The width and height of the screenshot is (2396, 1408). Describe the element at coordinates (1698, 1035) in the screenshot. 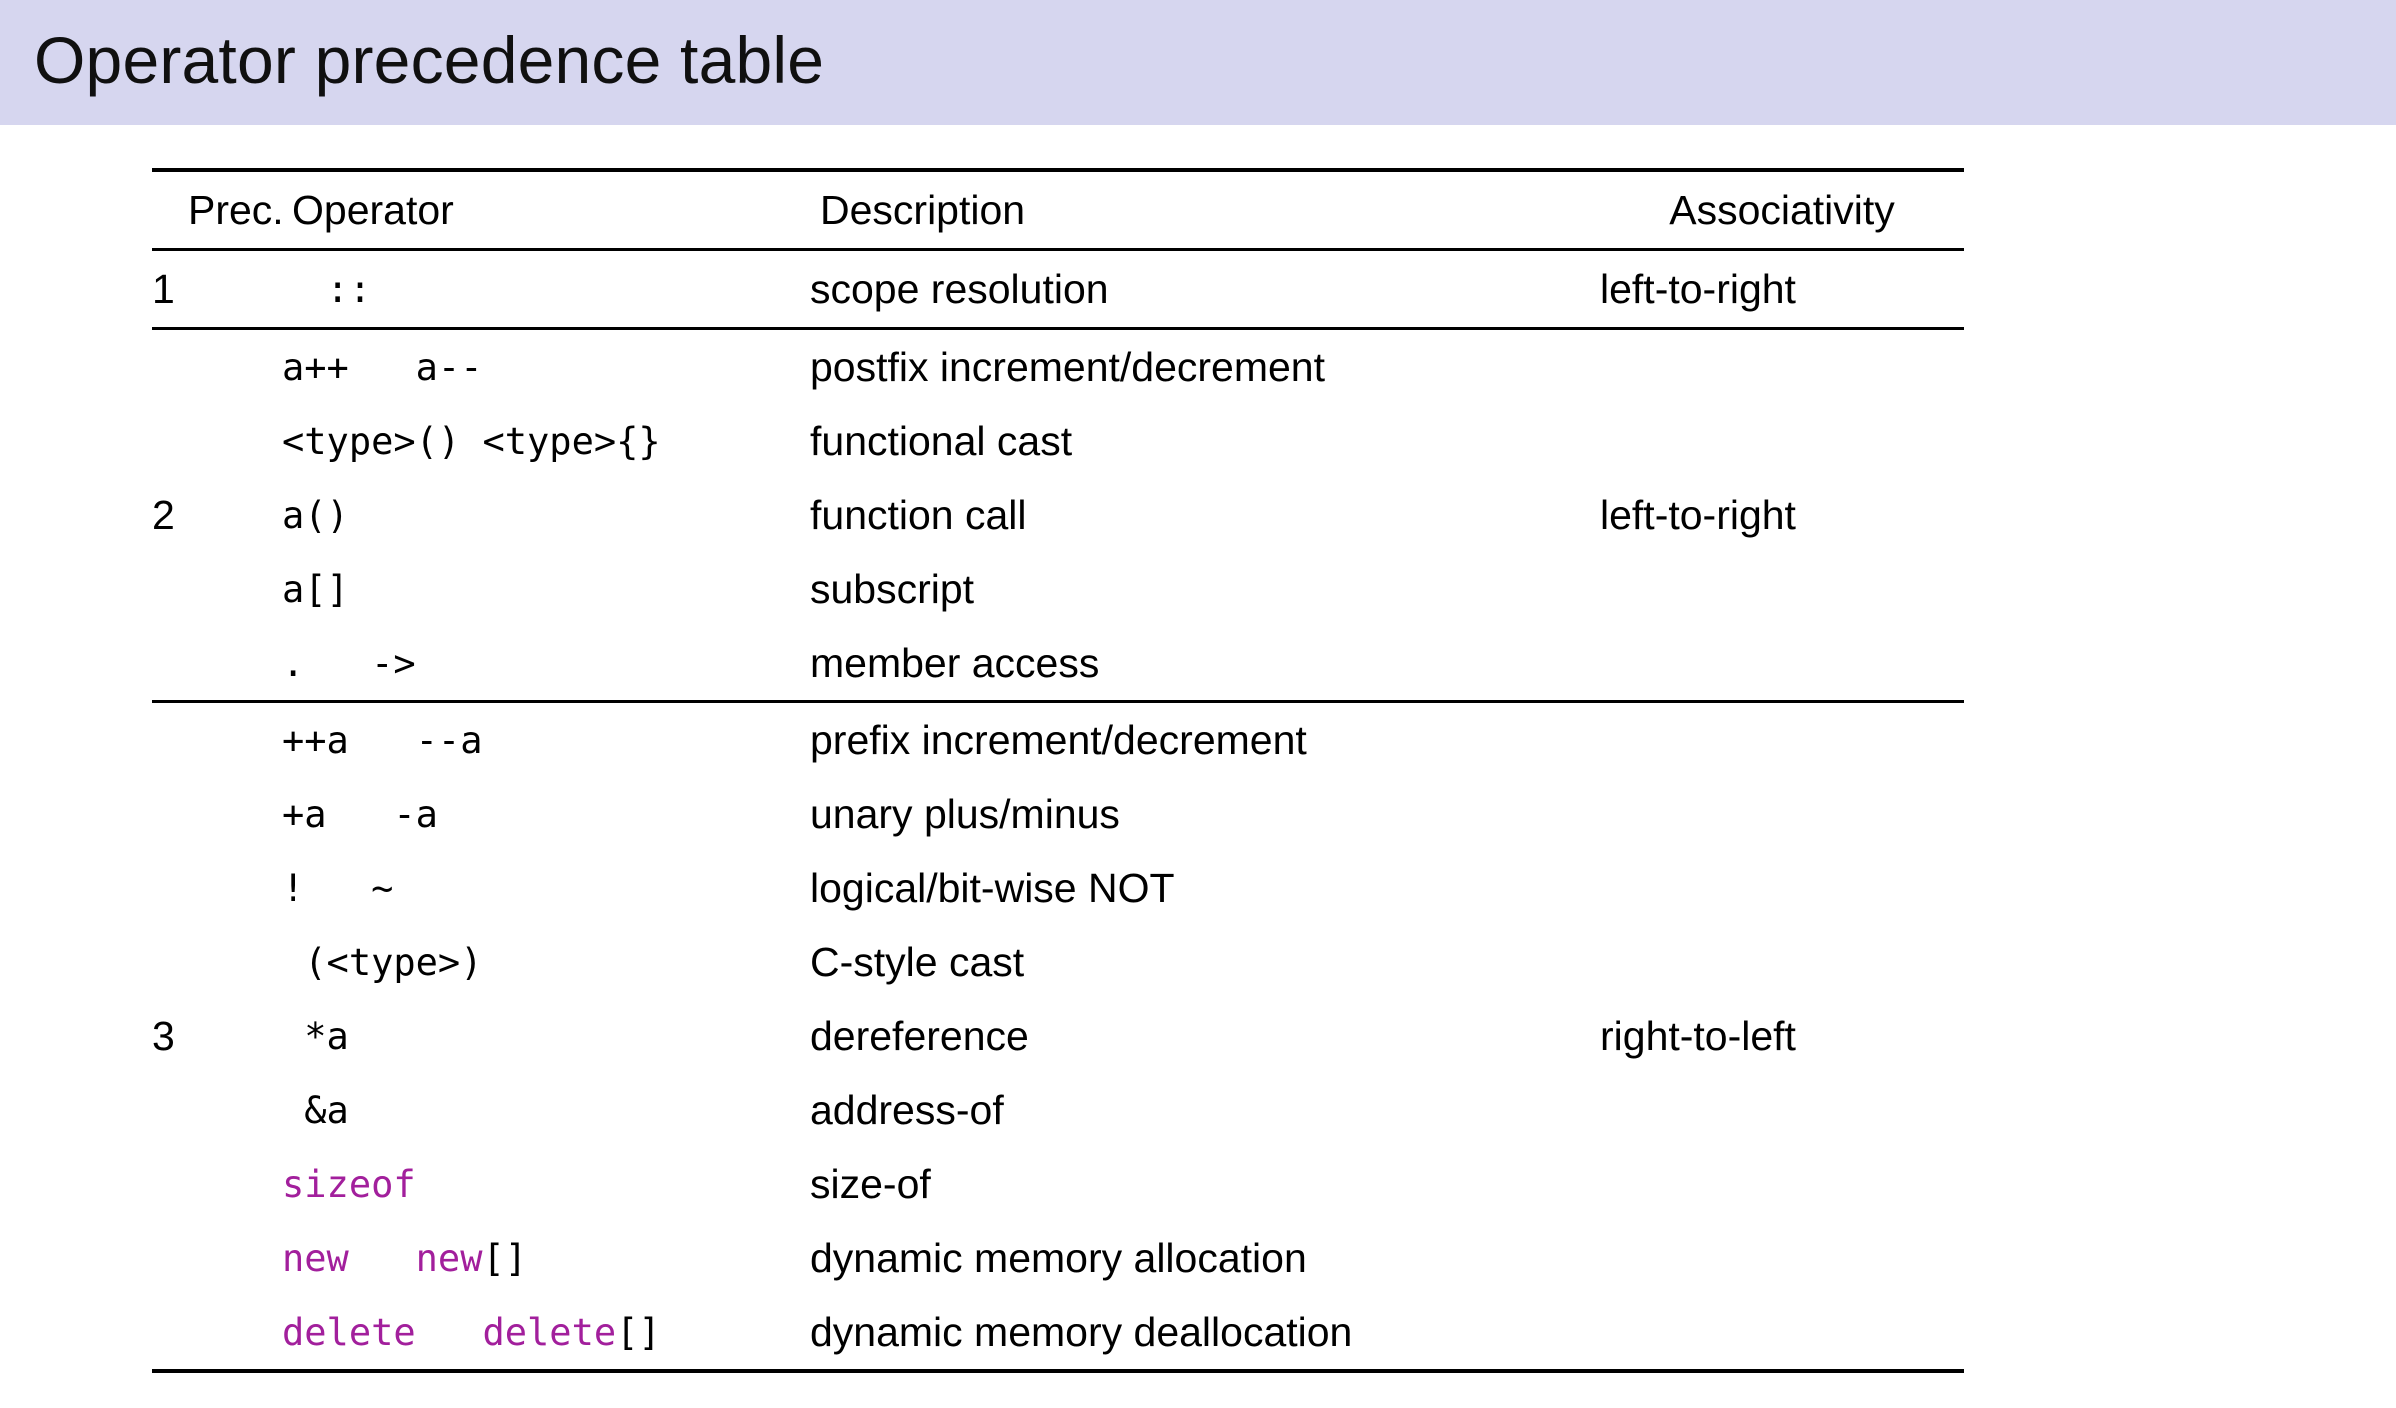

I see `cell-associativity: right-to-left` at that location.